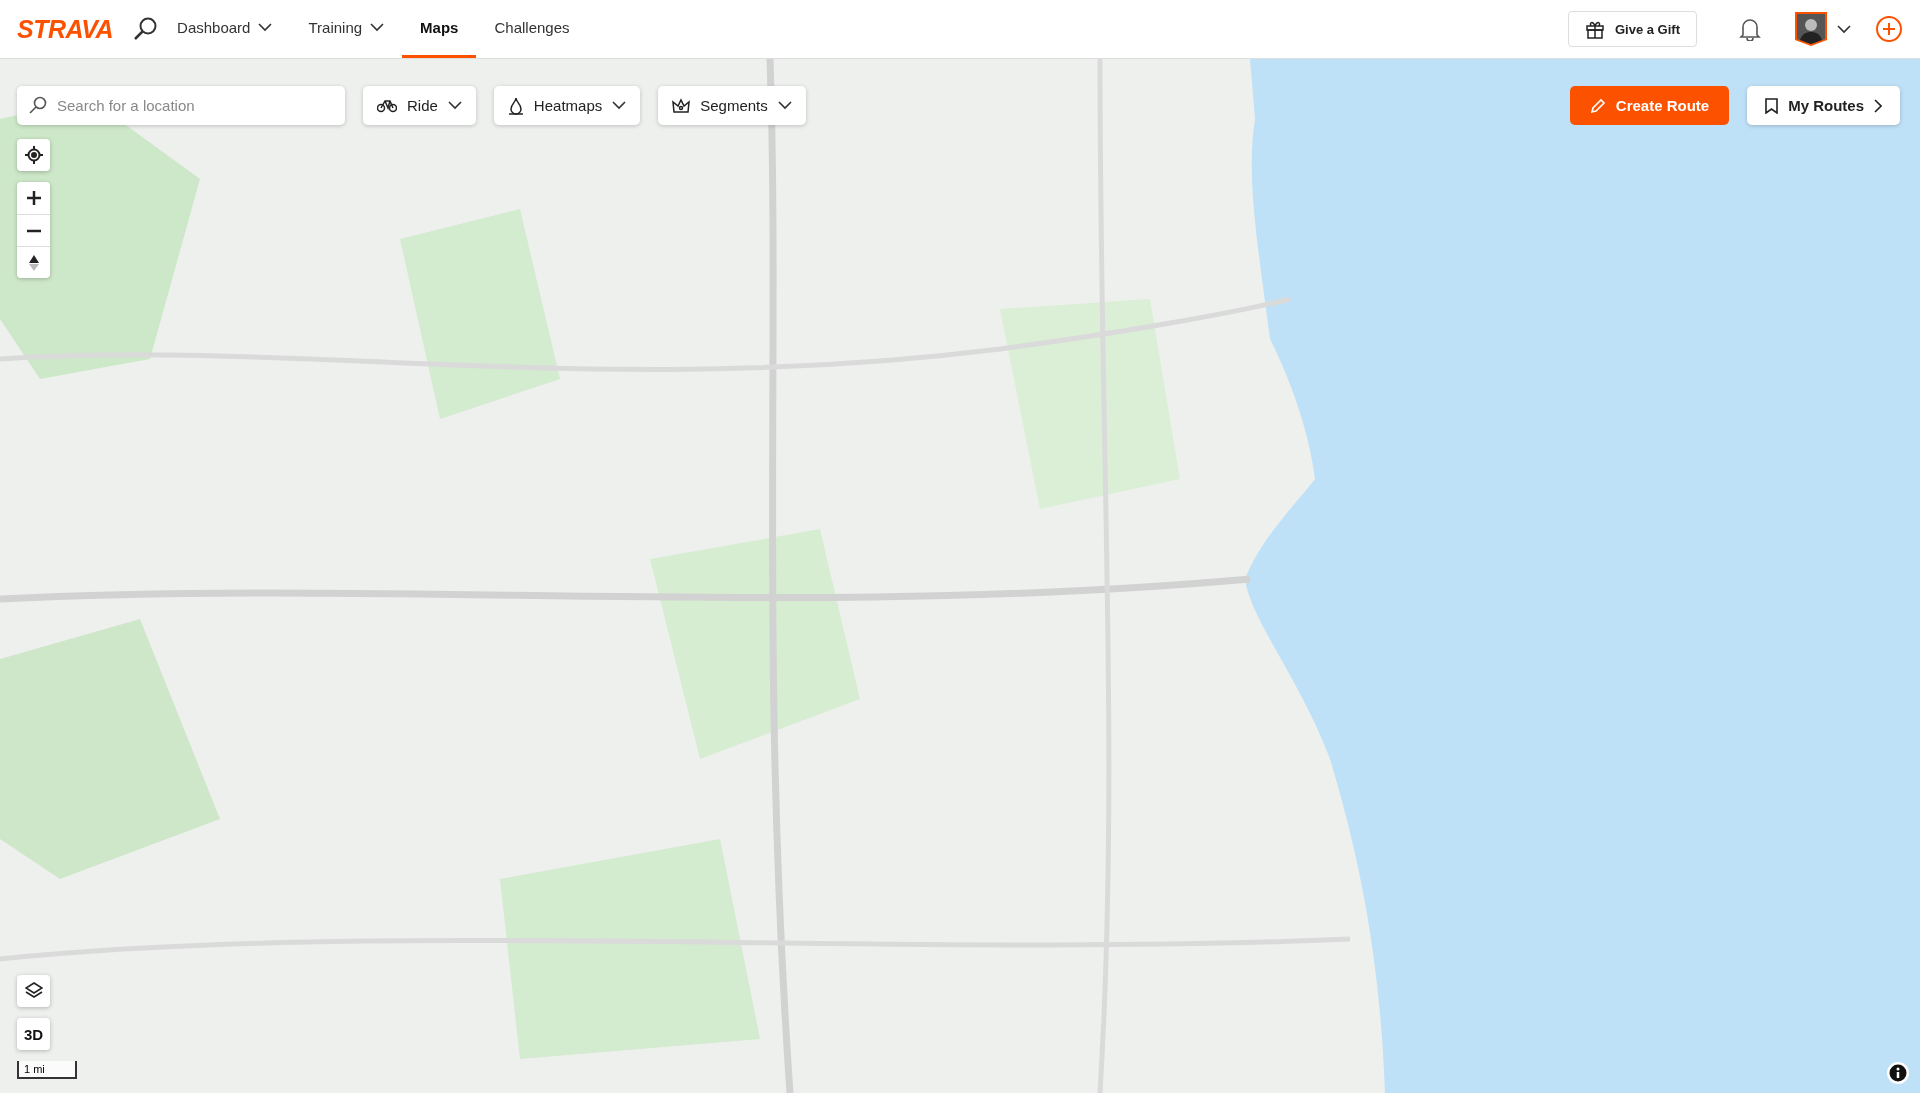  What do you see at coordinates (732, 105) in the screenshot?
I see `filter-dropdown: Segments` at bounding box center [732, 105].